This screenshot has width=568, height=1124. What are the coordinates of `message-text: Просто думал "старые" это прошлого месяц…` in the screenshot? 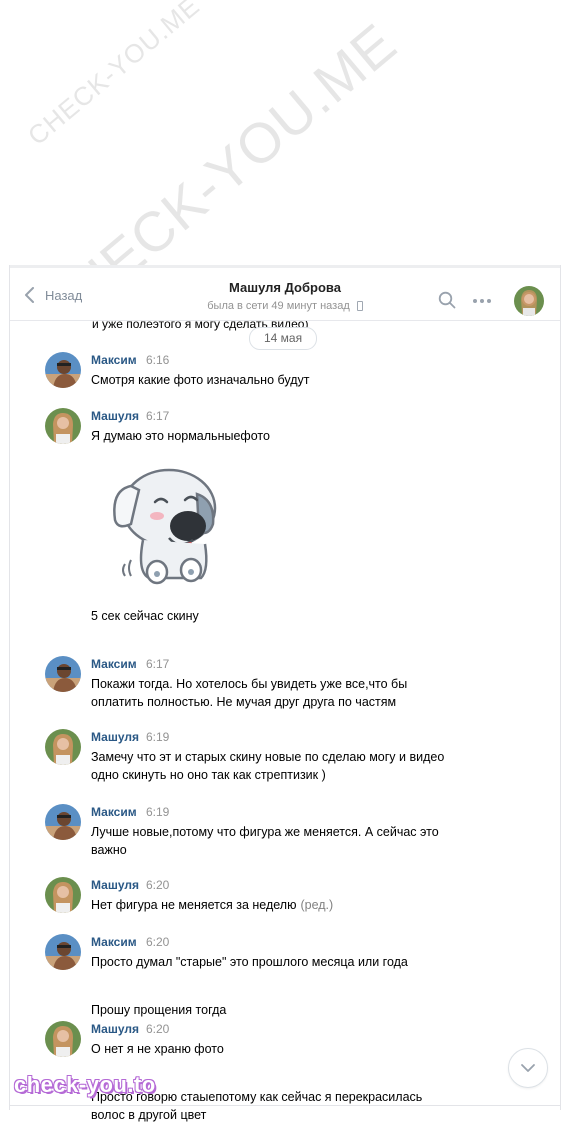 It's located at (291, 962).